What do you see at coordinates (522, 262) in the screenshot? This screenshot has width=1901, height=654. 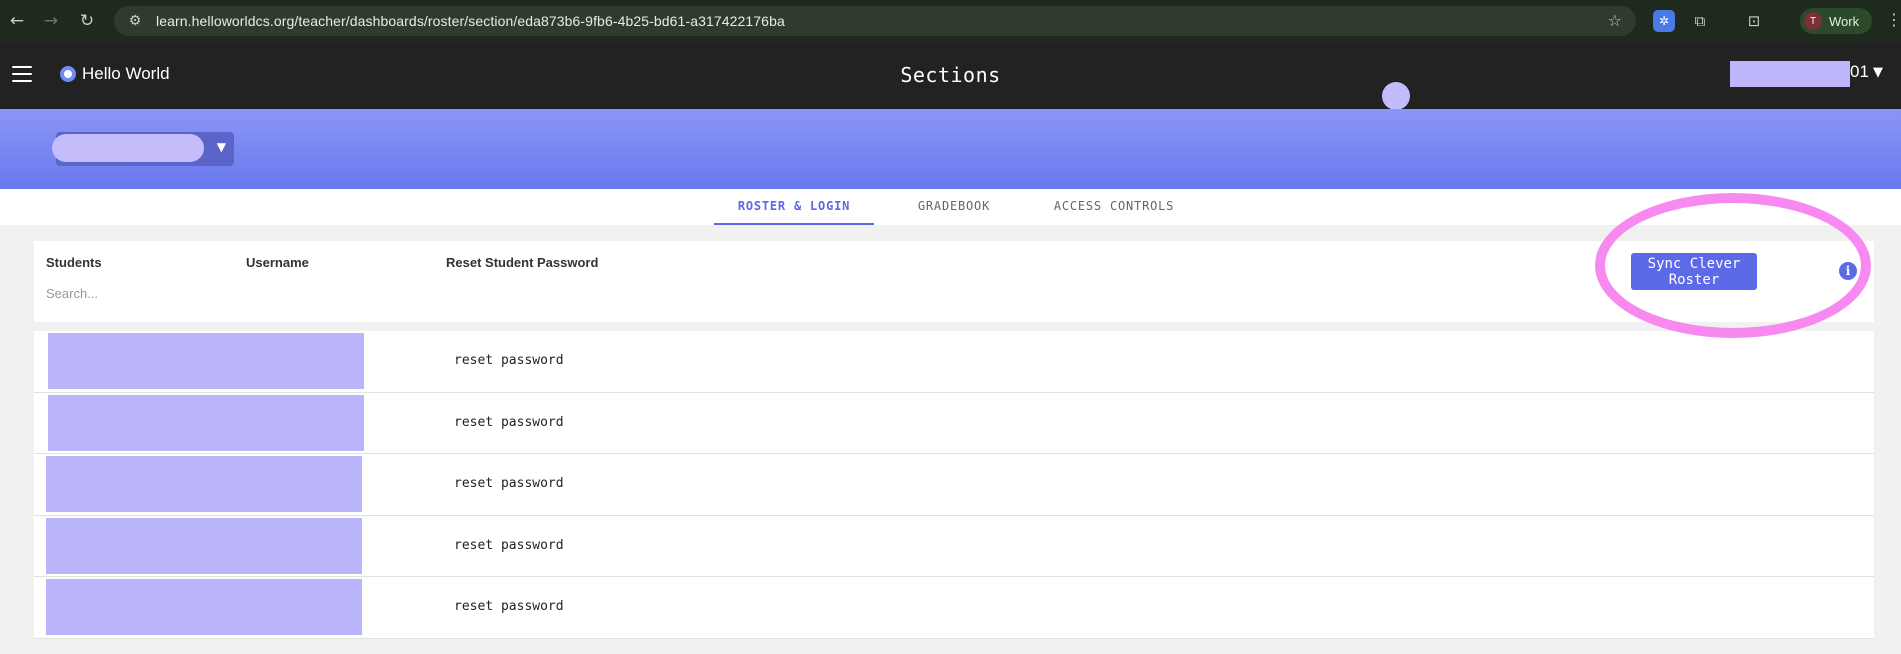 I see `column-header-reset-password: Reset Student Password` at bounding box center [522, 262].